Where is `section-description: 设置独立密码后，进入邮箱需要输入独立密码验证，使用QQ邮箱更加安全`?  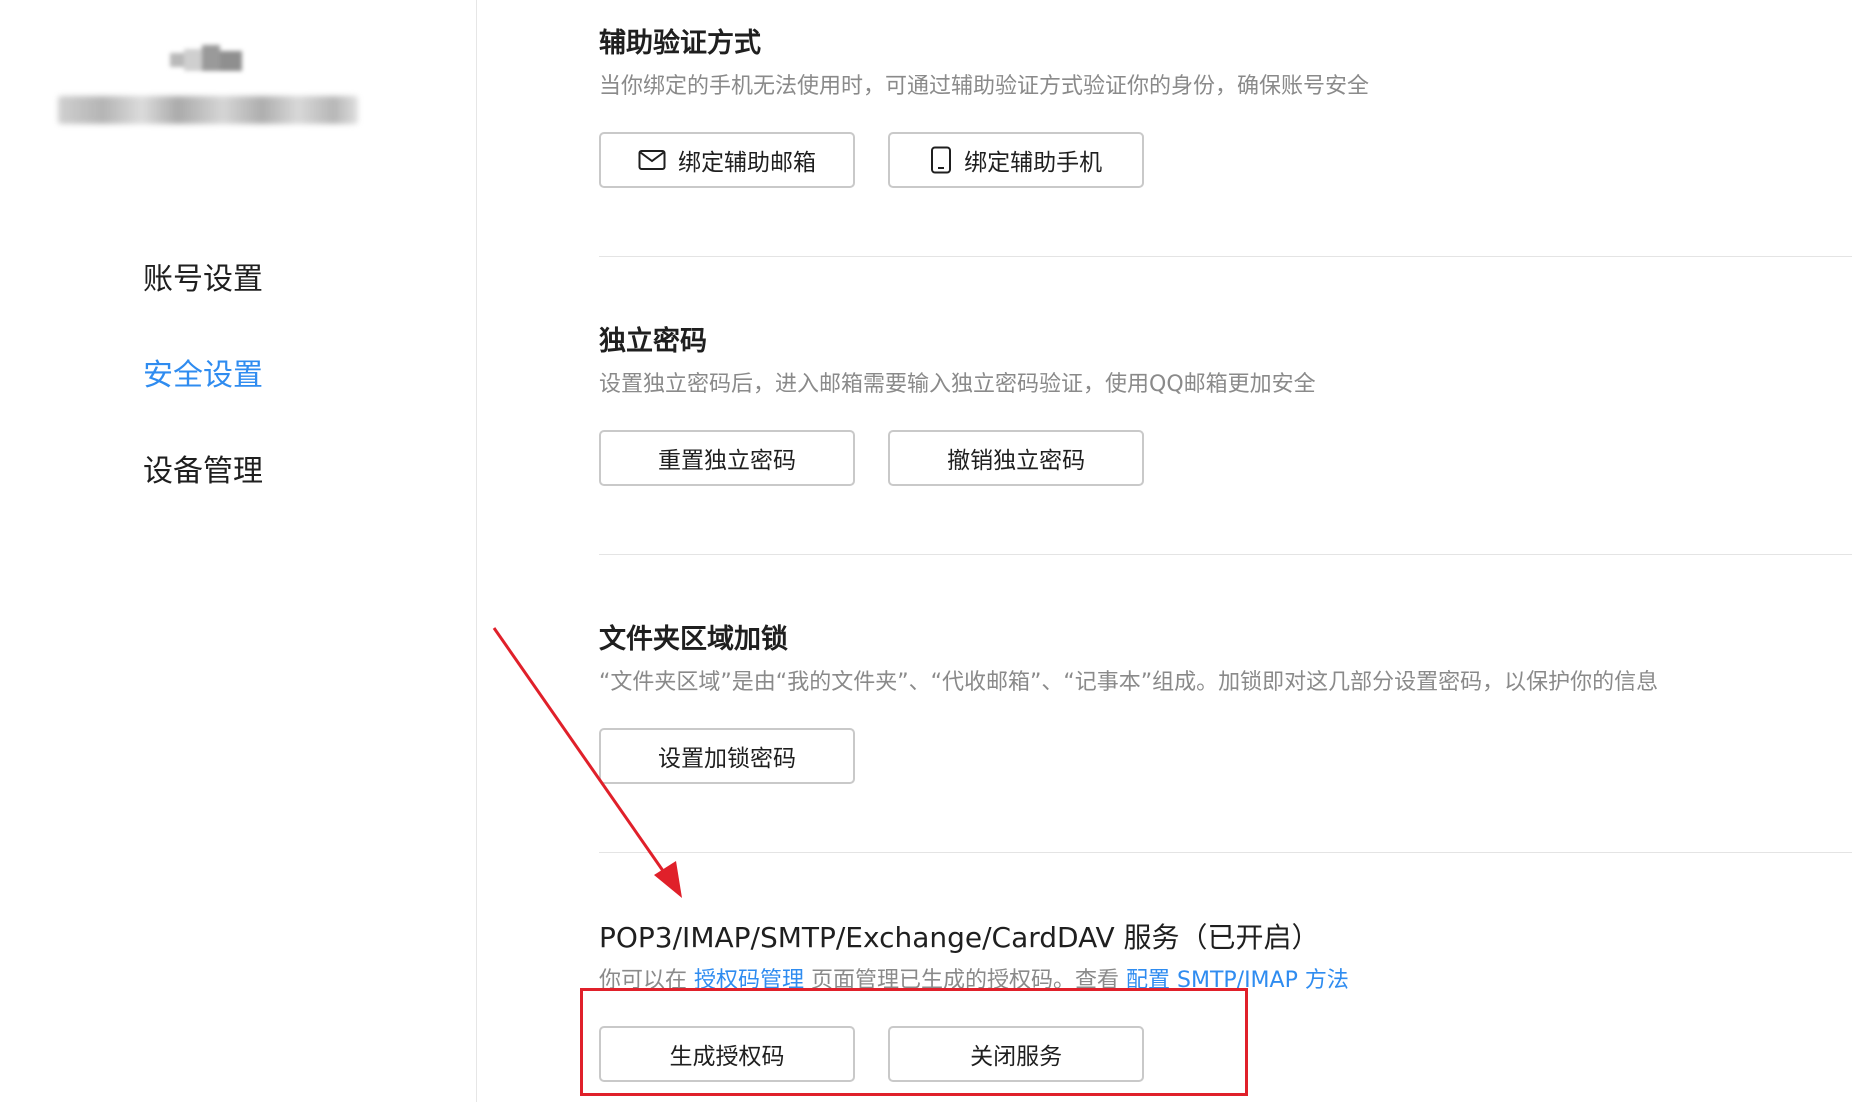
section-description: 设置独立密码后，进入邮箱需要输入独立密码验证，使用QQ邮箱更加安全 is located at coordinates (957, 384).